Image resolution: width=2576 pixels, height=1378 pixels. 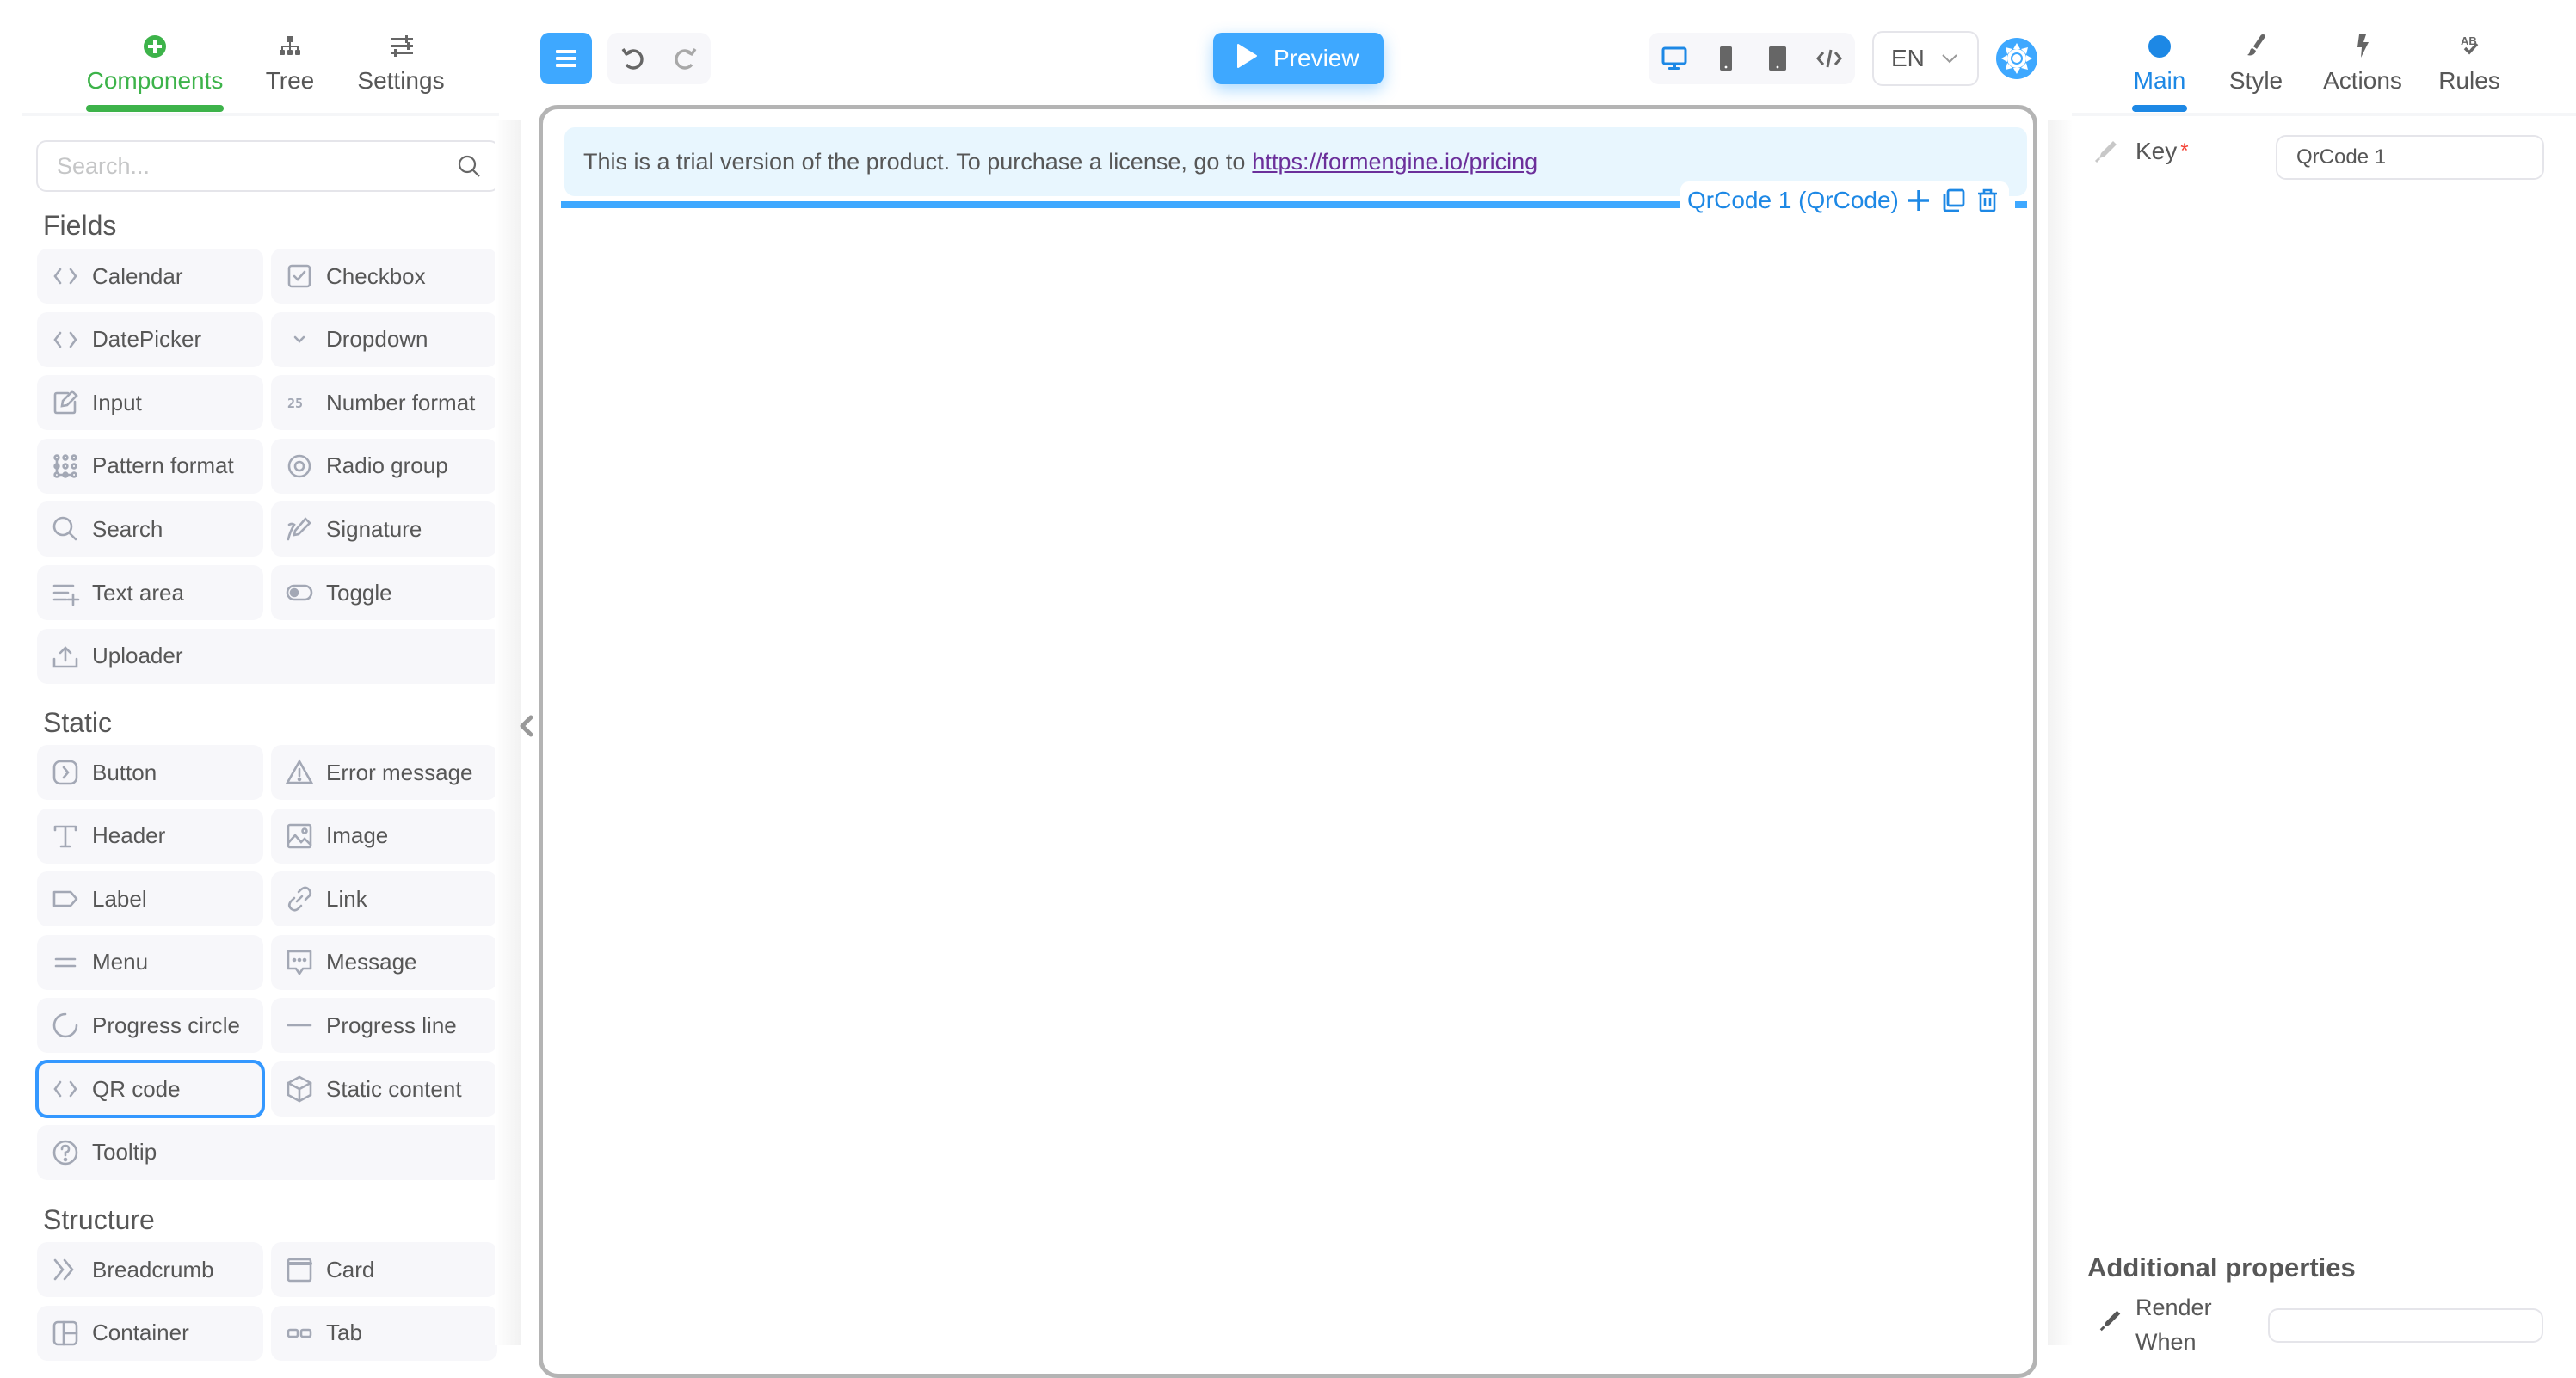 What do you see at coordinates (299, 276) in the screenshot?
I see `checkbox-icon` at bounding box center [299, 276].